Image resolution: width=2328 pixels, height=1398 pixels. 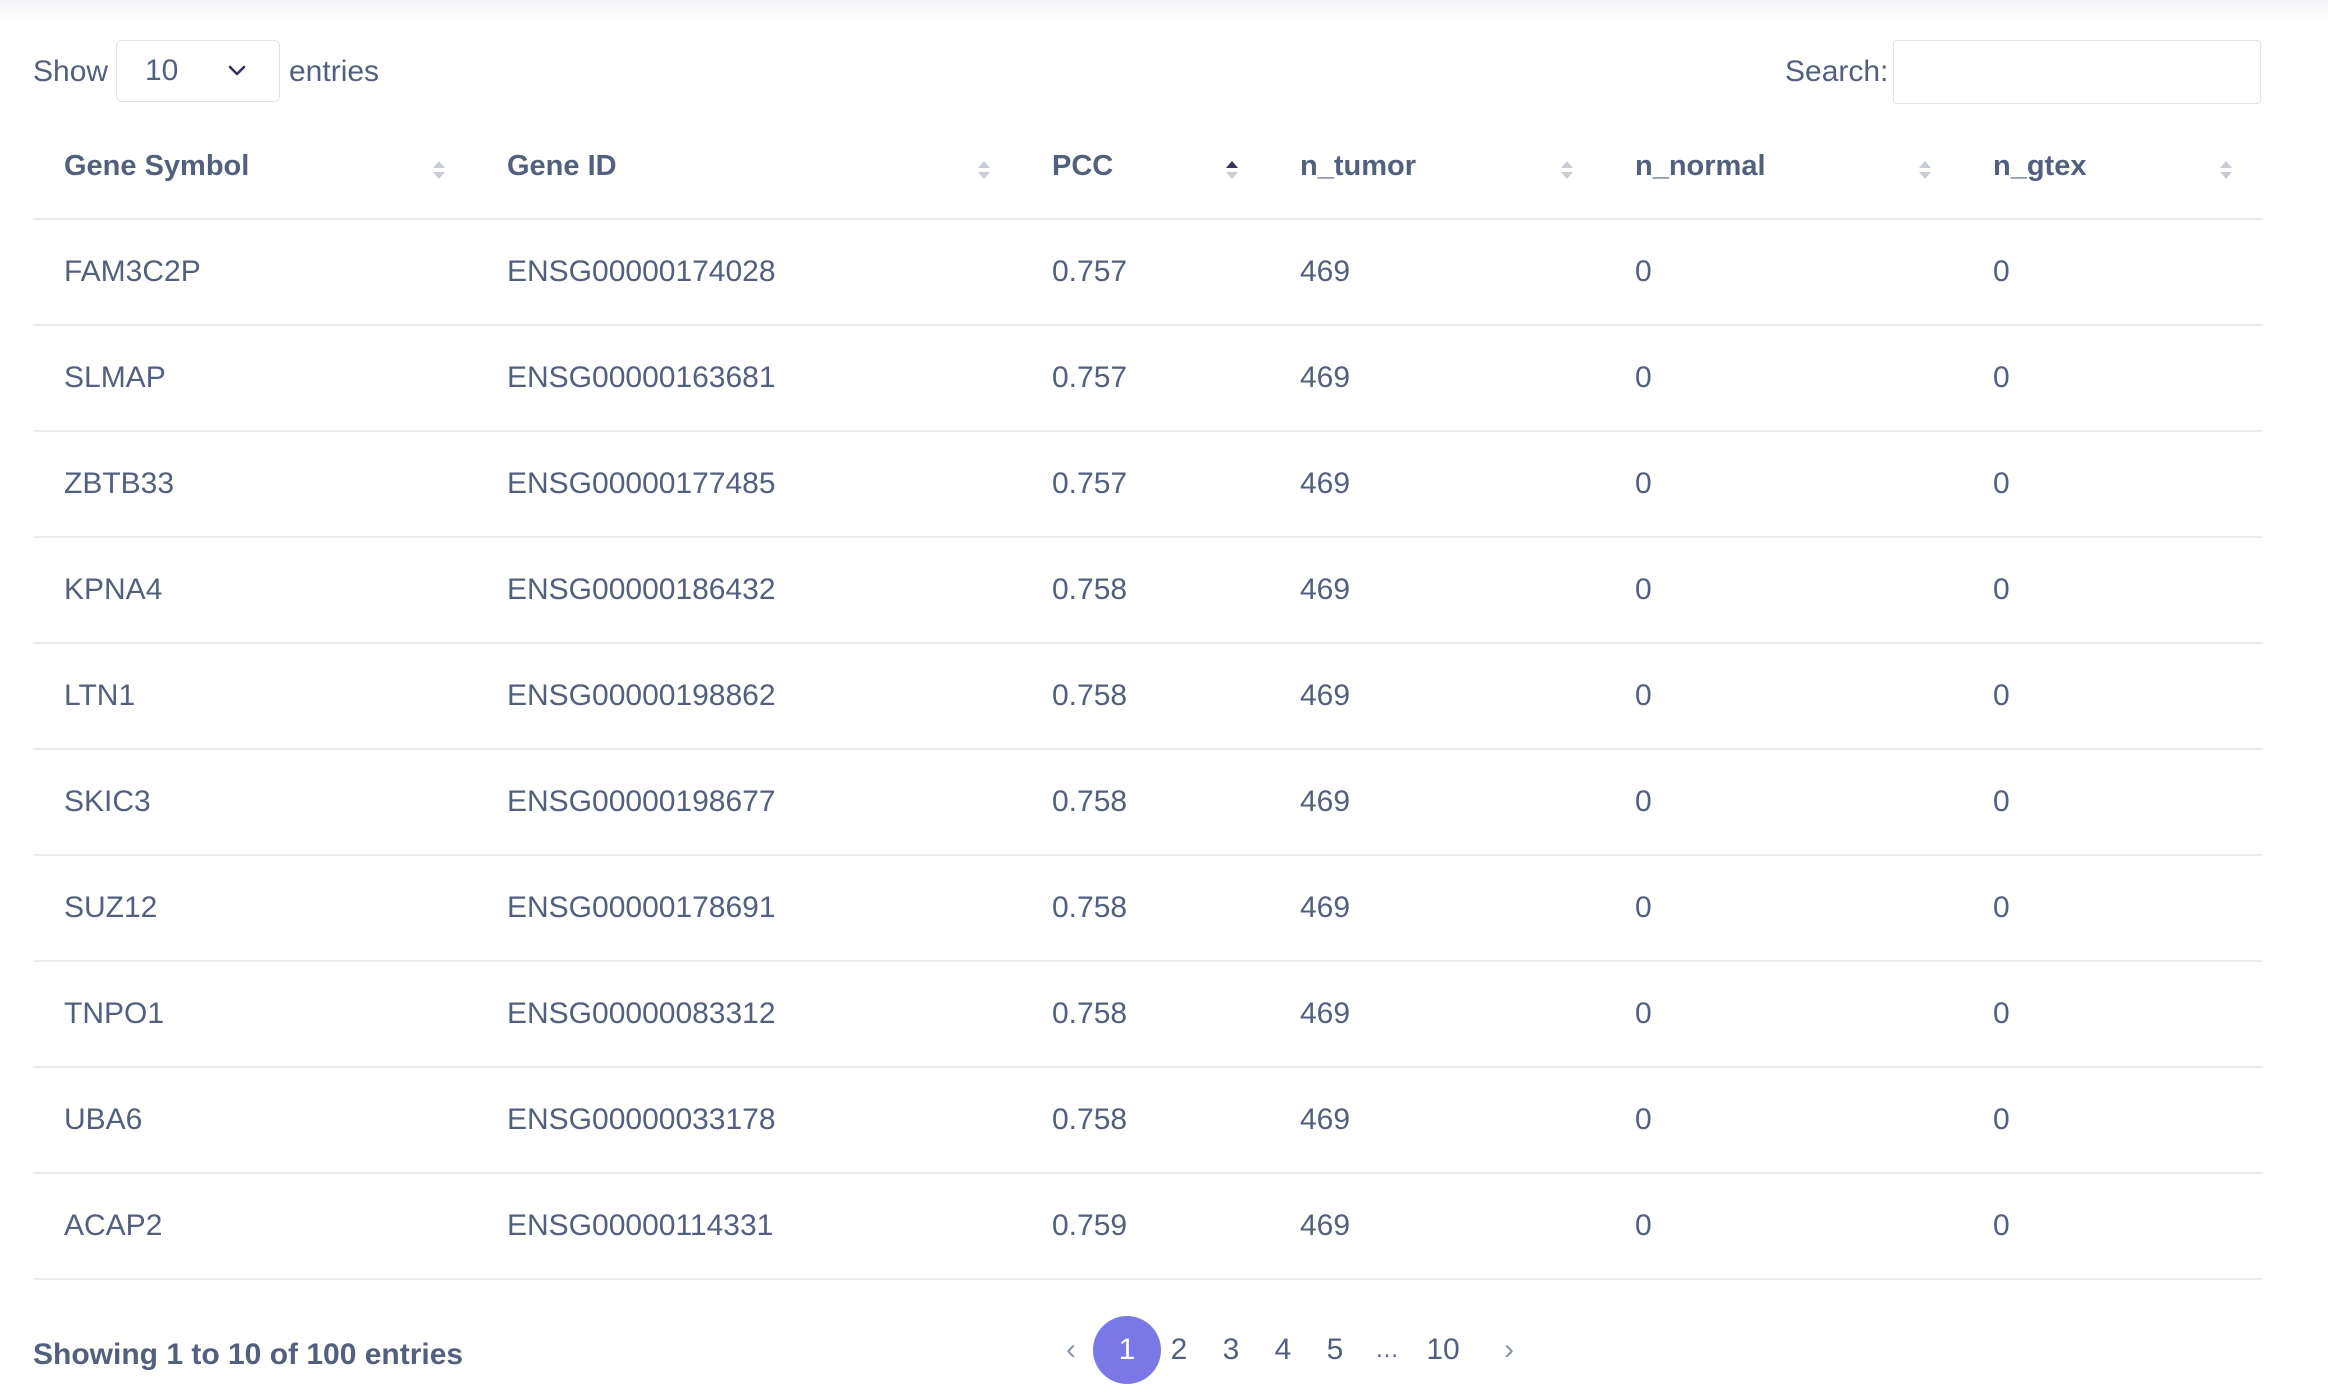 What do you see at coordinates (254, 590) in the screenshot?
I see `cell-gene-symbol: KPNA4` at bounding box center [254, 590].